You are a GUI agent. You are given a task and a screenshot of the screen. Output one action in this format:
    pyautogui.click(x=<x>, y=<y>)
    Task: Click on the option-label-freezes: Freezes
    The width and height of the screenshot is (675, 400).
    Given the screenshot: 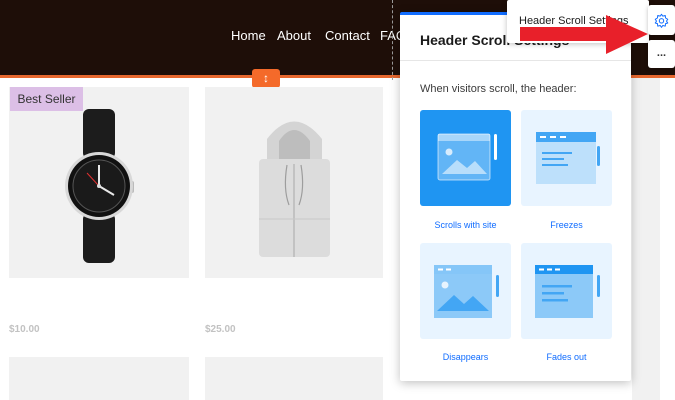 What is the action you would take?
    pyautogui.click(x=566, y=225)
    